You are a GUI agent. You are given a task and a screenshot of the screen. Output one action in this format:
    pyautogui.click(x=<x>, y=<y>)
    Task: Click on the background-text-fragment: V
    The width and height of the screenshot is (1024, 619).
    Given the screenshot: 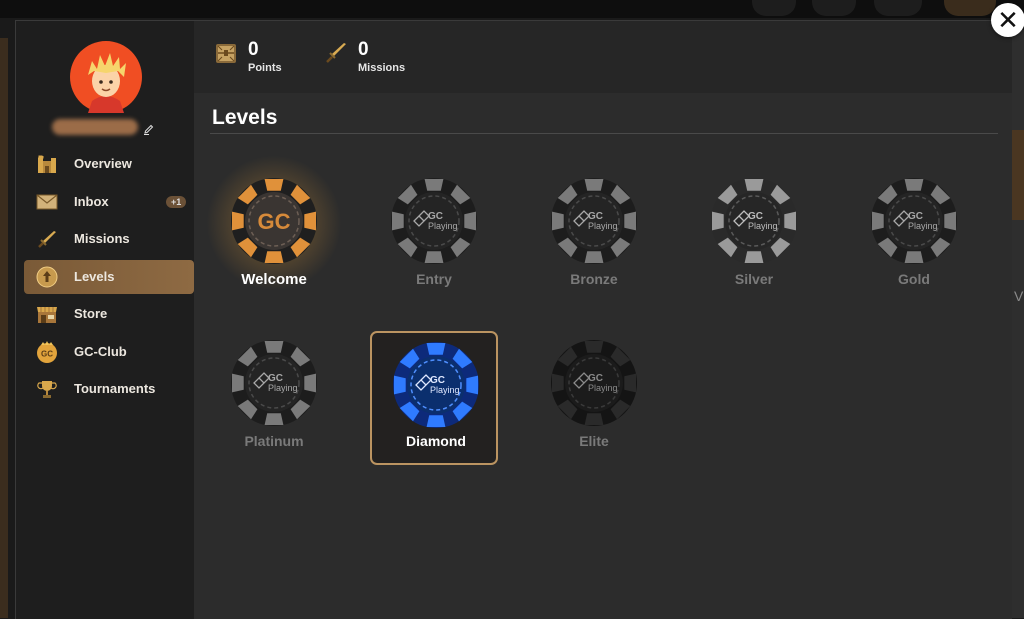 What is the action you would take?
    pyautogui.click(x=1019, y=296)
    